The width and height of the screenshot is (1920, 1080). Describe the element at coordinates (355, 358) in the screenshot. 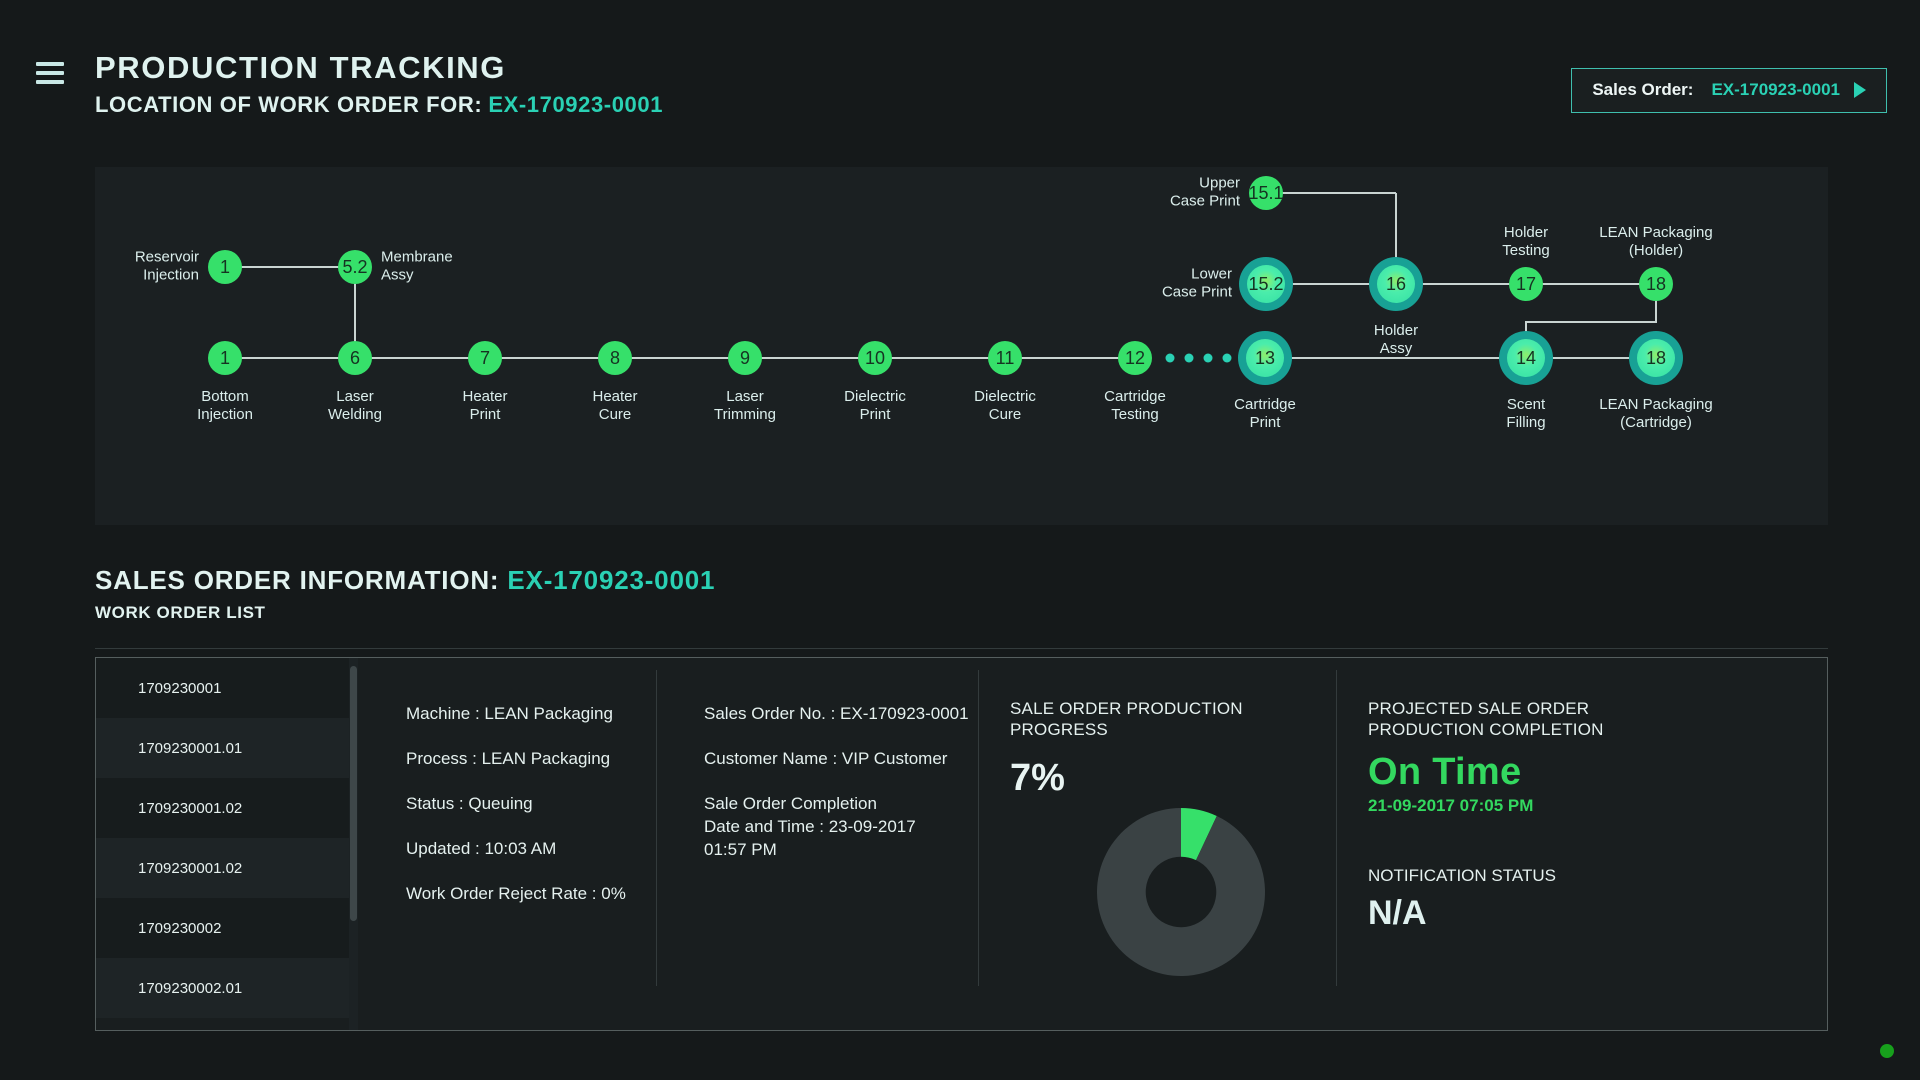

I see `flow-node-number: 6` at that location.